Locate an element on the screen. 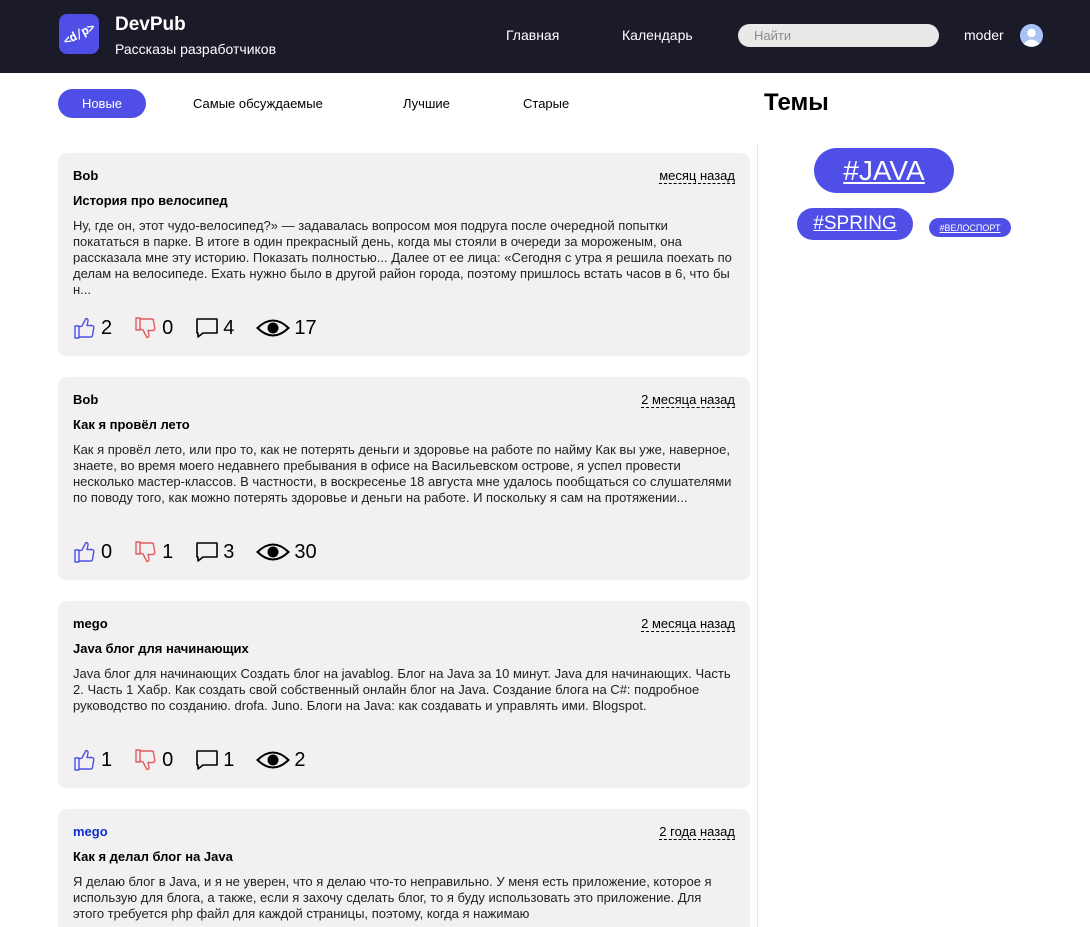  tag-spring: #SPRING is located at coordinates (855, 224).